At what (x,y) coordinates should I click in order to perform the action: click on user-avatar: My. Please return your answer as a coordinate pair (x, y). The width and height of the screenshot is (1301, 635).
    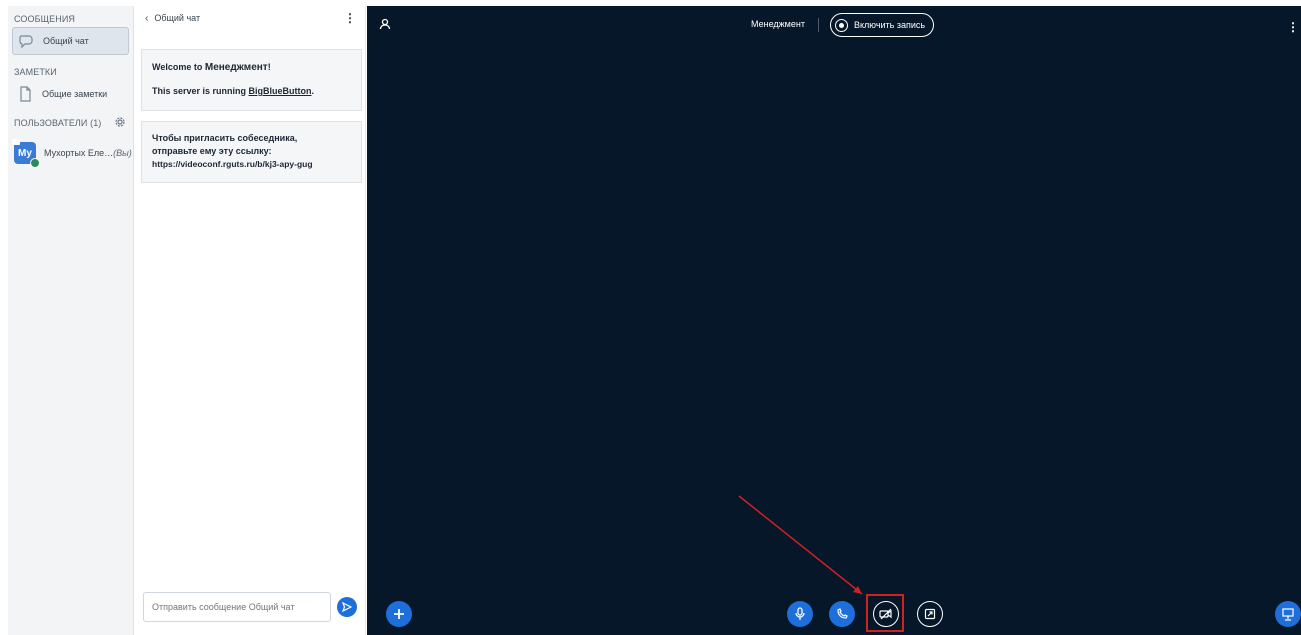
    Looking at the image, I should click on (26, 153).